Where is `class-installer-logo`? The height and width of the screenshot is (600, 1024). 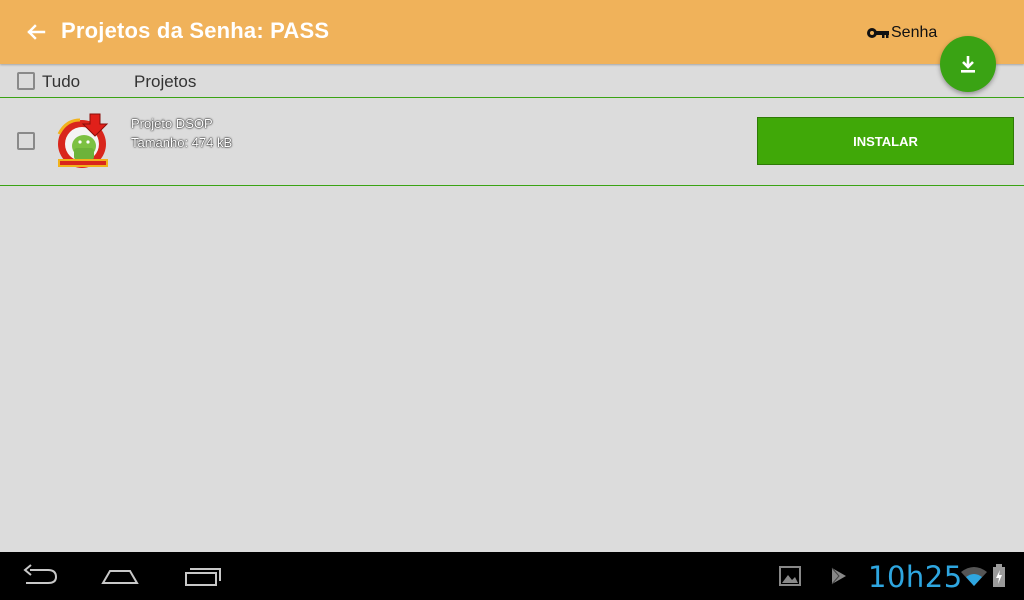 class-installer-logo is located at coordinates (83, 141).